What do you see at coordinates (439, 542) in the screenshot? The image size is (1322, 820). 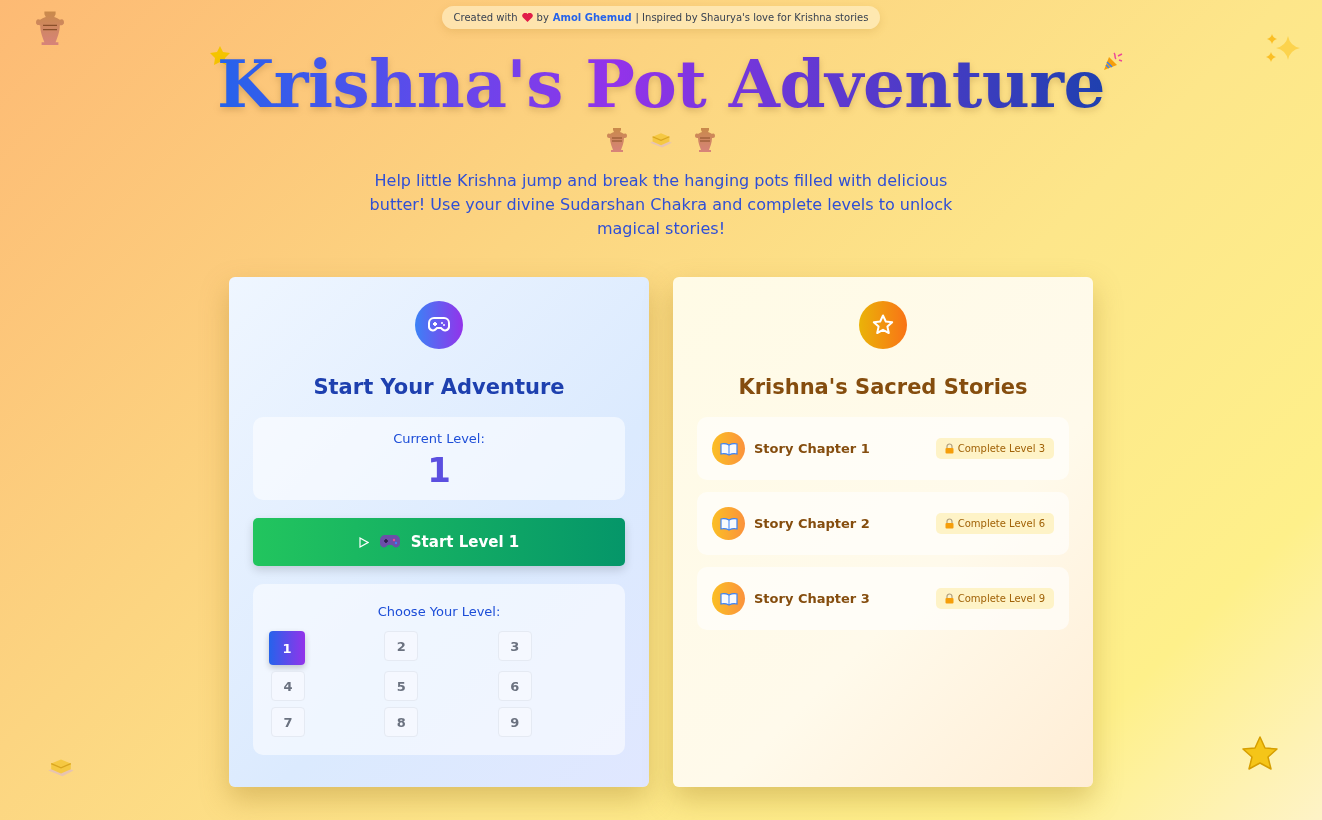 I see `start-level-button: Start Level 1` at bounding box center [439, 542].